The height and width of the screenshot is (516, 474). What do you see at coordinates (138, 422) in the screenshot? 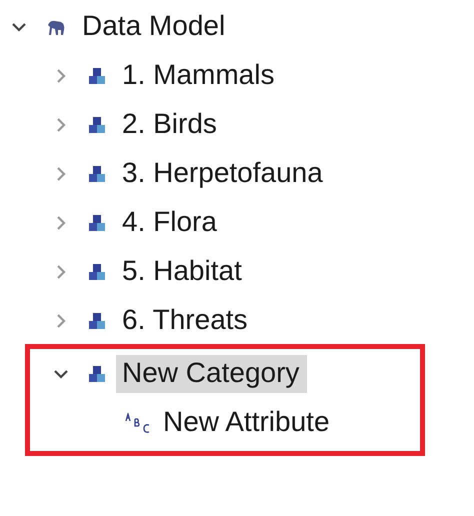
I see `attribute-icon` at bounding box center [138, 422].